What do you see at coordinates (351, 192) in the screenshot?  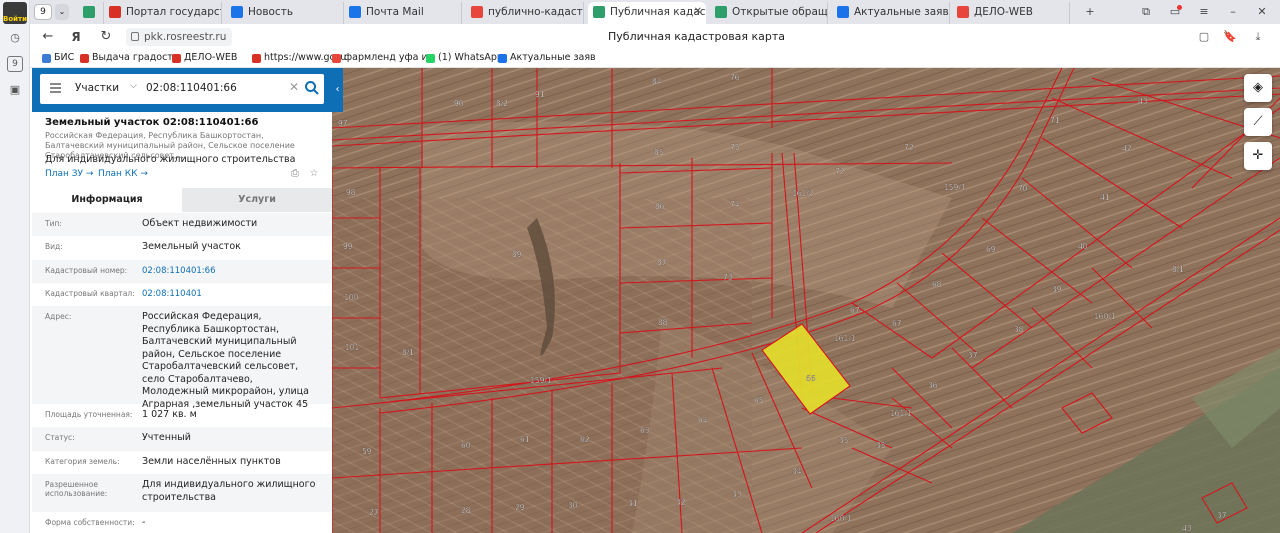 I see `parcel-label: 98` at bounding box center [351, 192].